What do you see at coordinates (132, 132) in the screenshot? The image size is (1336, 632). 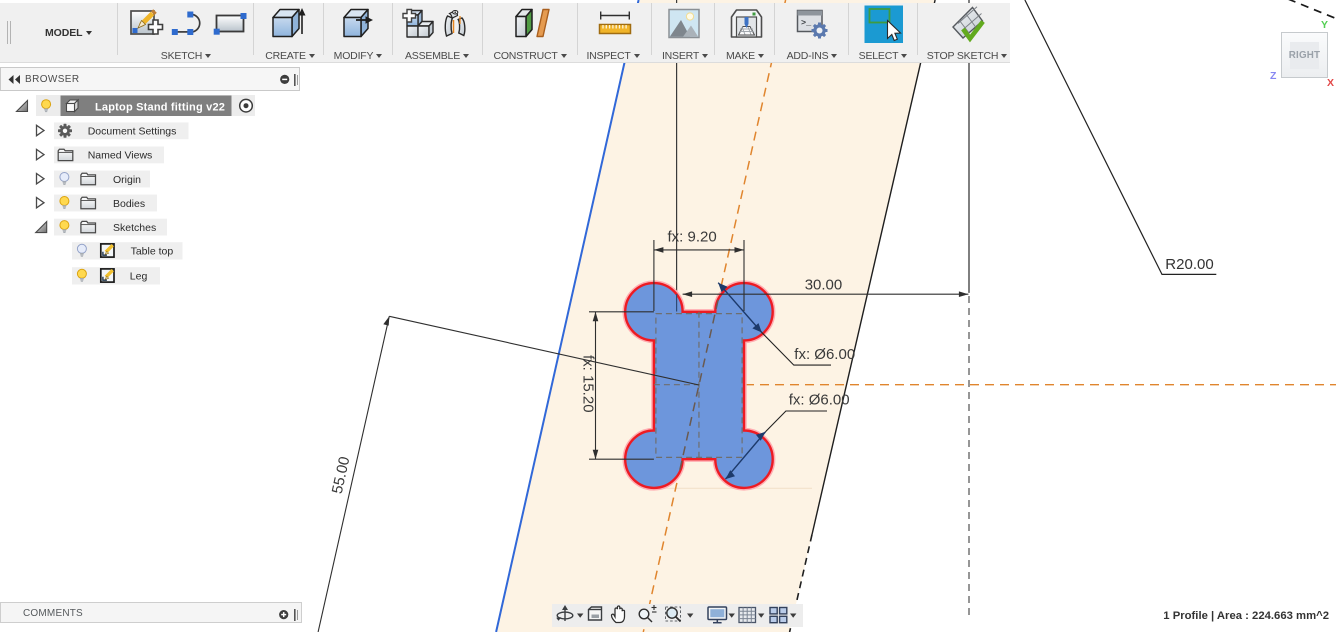 I see `svg-text: Document Settings` at bounding box center [132, 132].